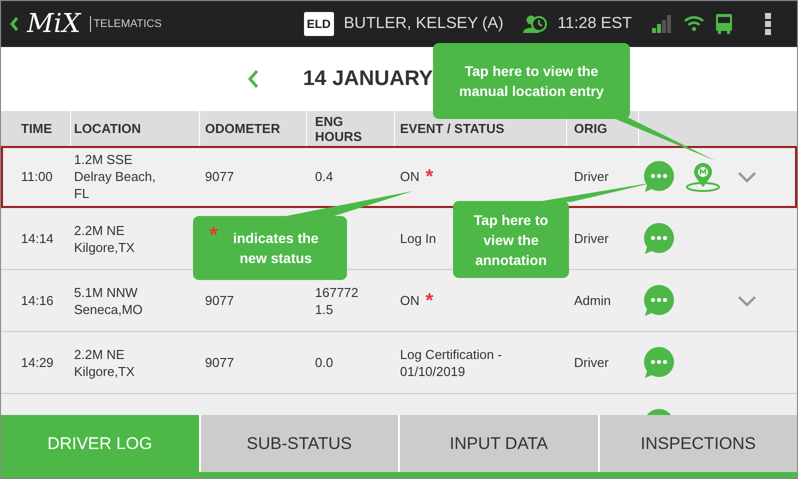 The width and height of the screenshot is (798, 479). I want to click on driver-clock-icon, so click(535, 24).